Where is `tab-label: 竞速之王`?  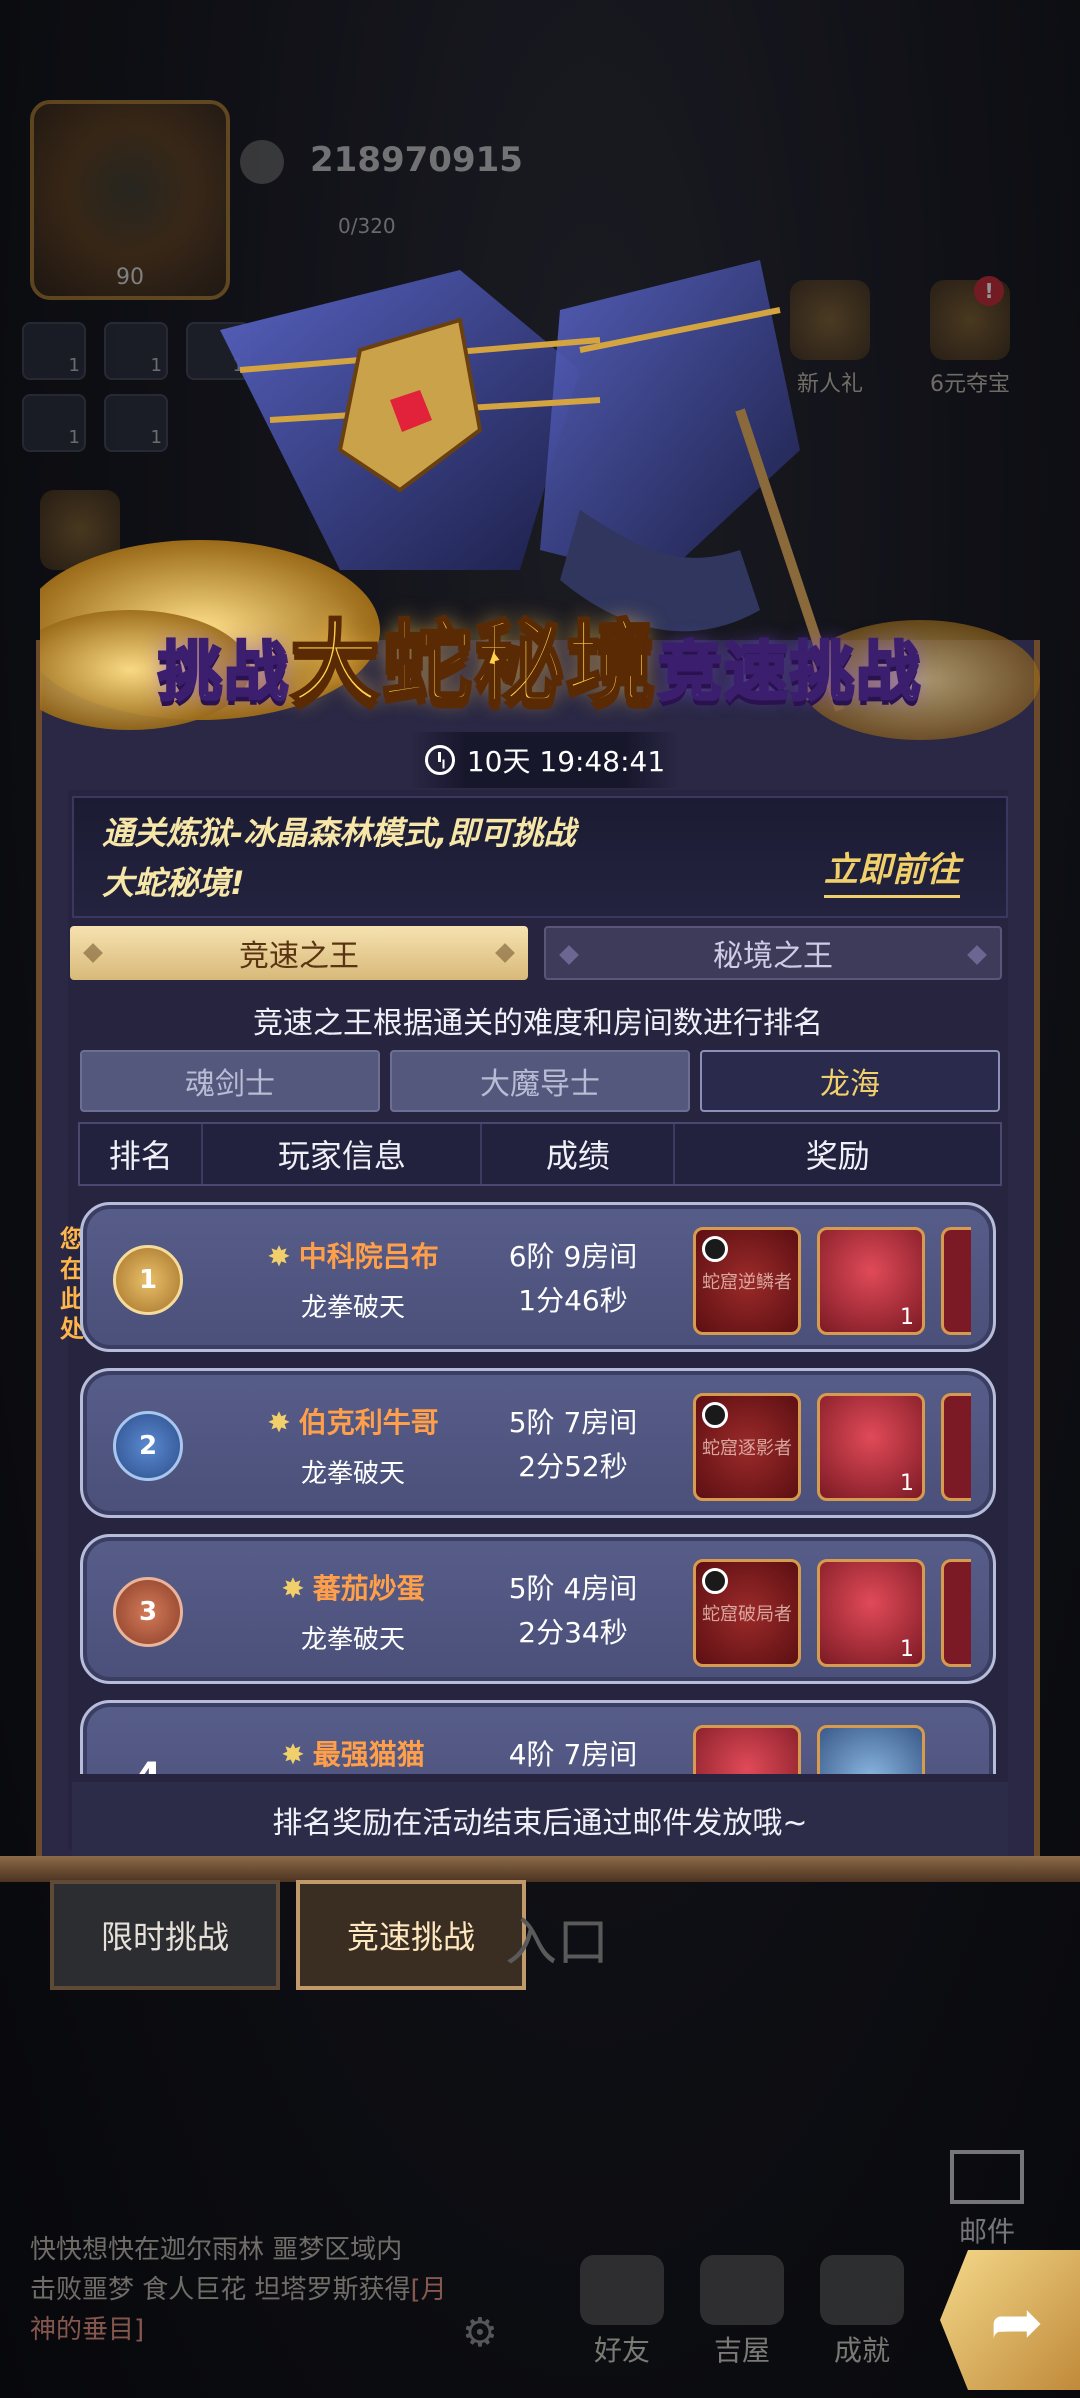
tab-label: 竞速之王 is located at coordinates (299, 956).